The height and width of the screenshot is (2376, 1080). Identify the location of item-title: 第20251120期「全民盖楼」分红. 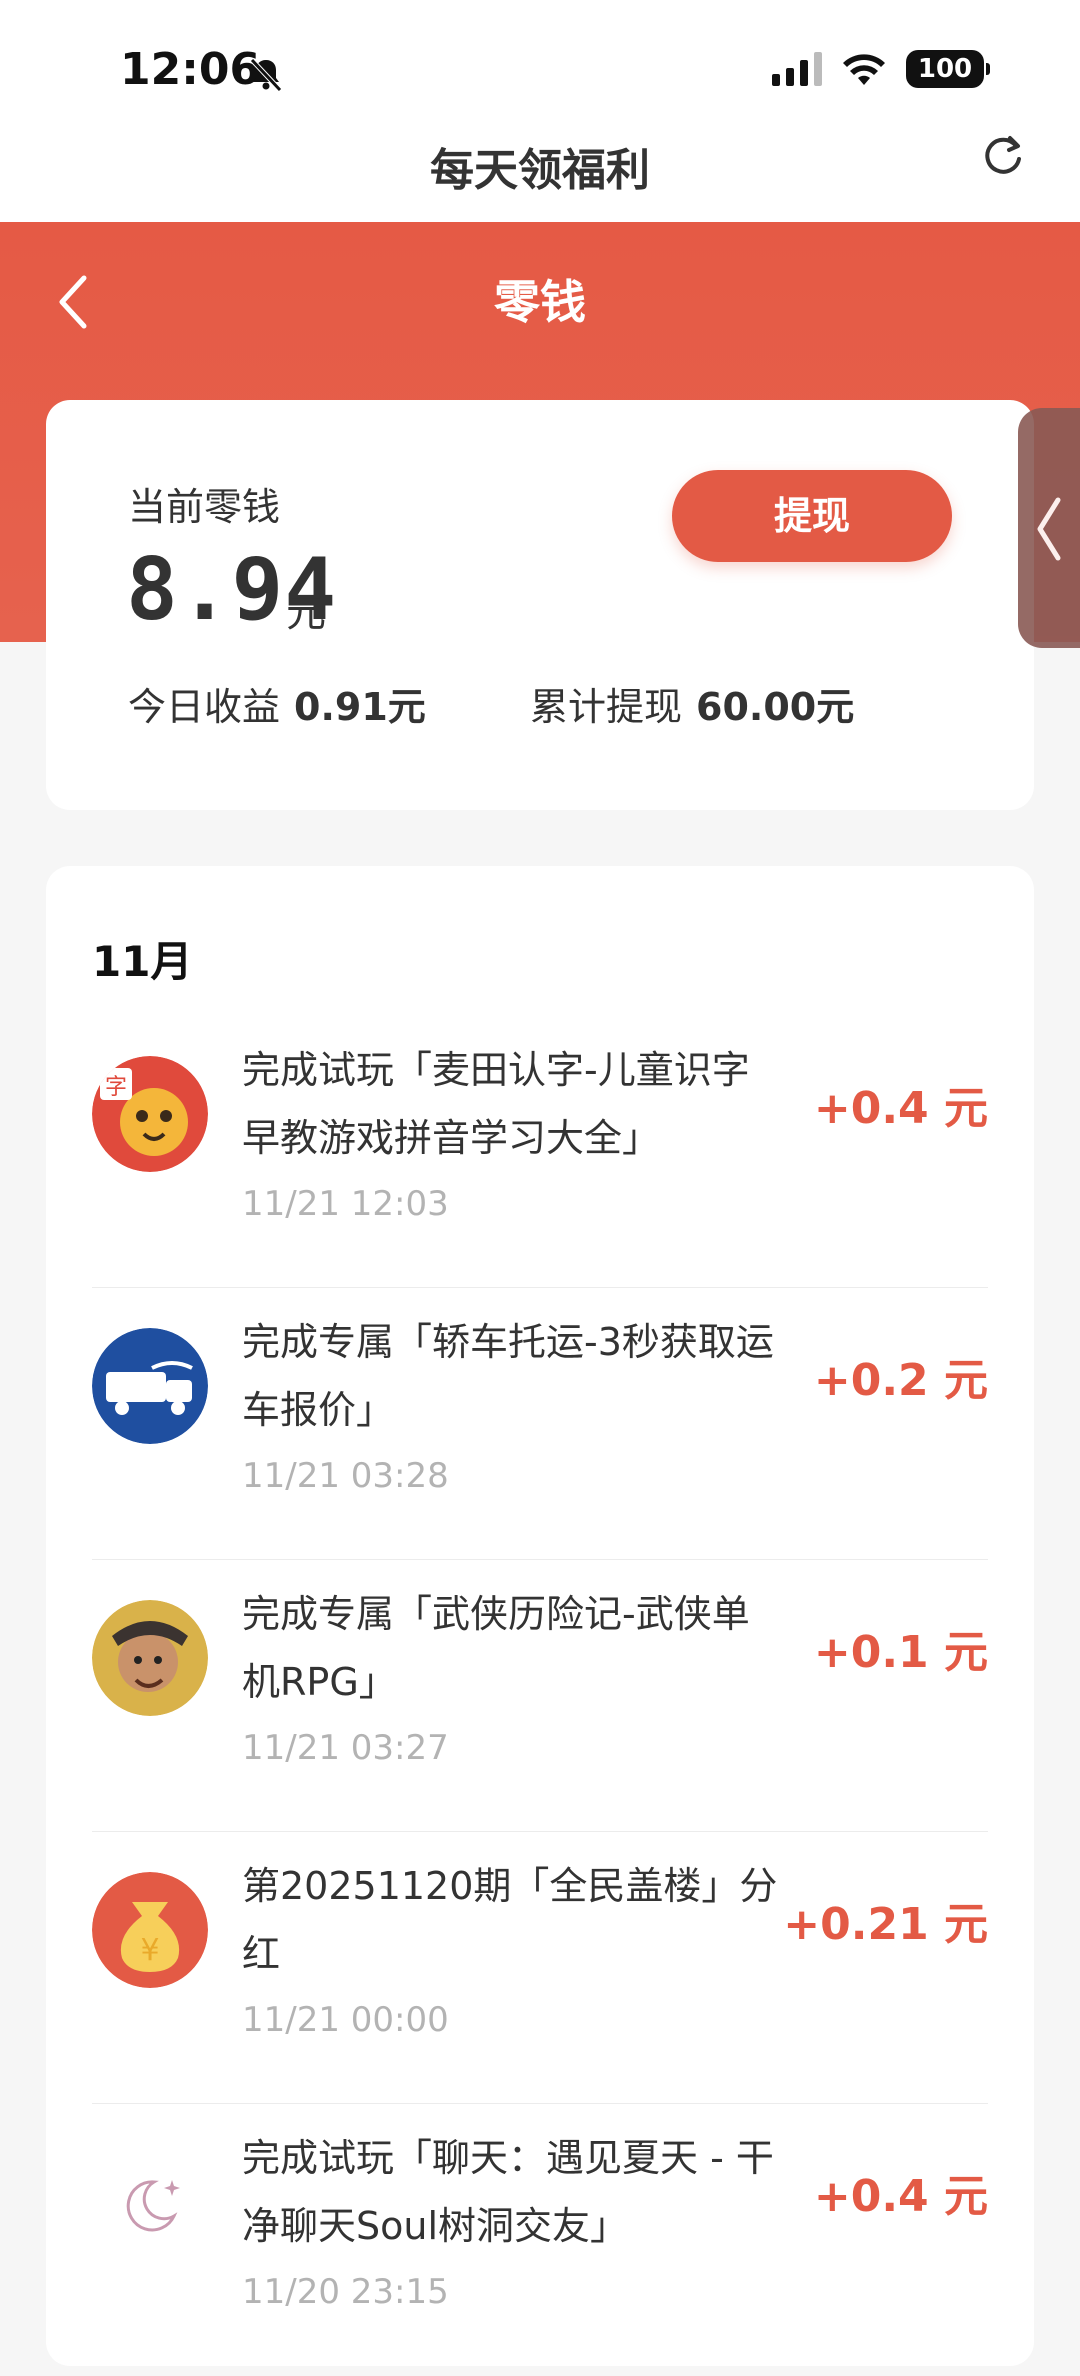
(510, 1920).